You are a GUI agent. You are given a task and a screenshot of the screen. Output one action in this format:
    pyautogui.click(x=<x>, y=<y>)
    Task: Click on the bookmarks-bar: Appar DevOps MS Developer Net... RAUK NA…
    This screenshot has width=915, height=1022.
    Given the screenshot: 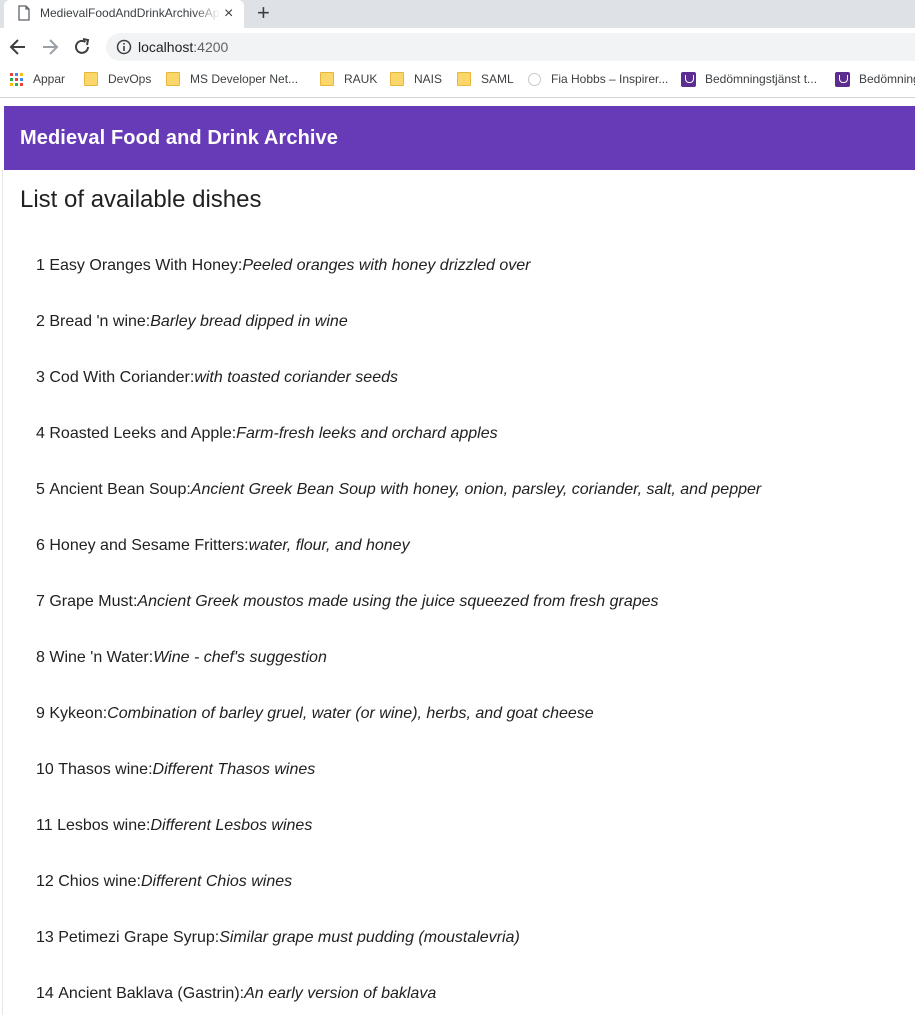 What is the action you would take?
    pyautogui.click(x=457, y=79)
    